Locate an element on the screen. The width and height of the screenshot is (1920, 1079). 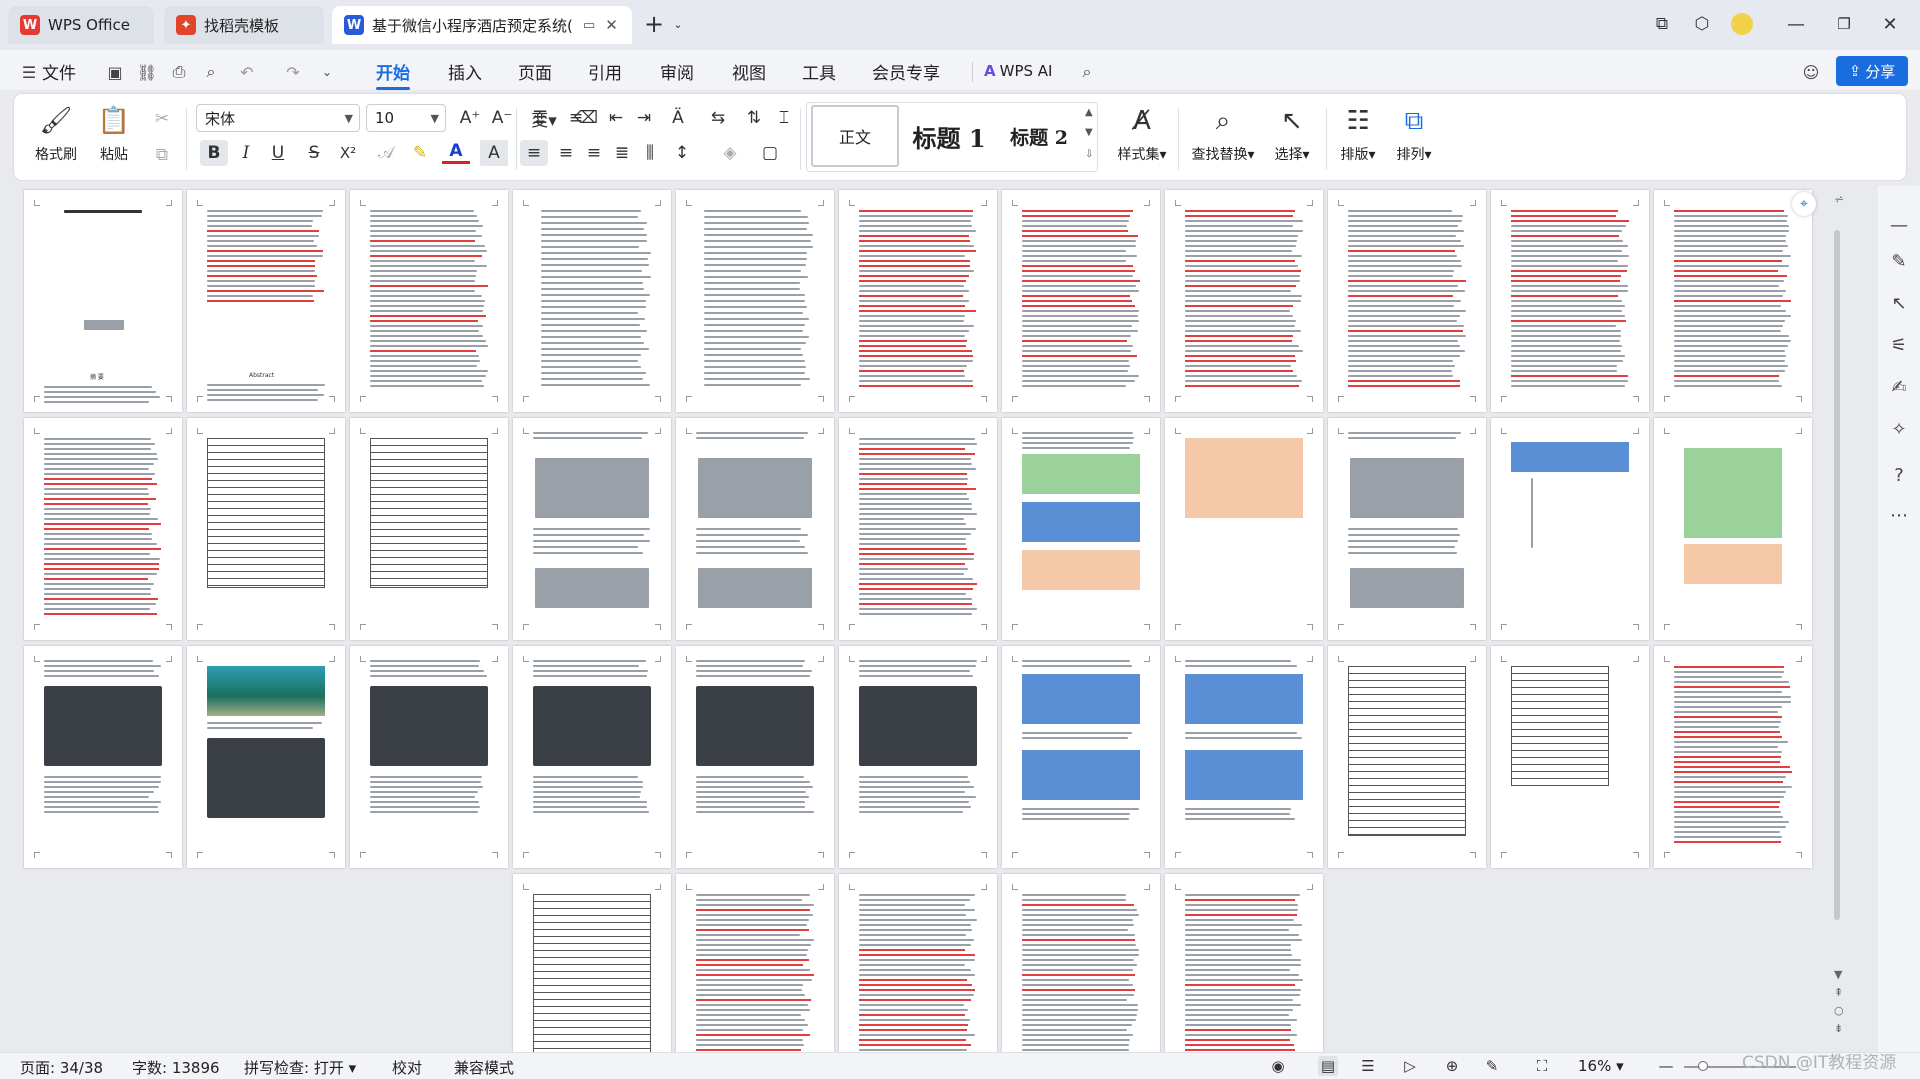
web-view-icon: ⊕ is located at coordinates (1452, 1066).